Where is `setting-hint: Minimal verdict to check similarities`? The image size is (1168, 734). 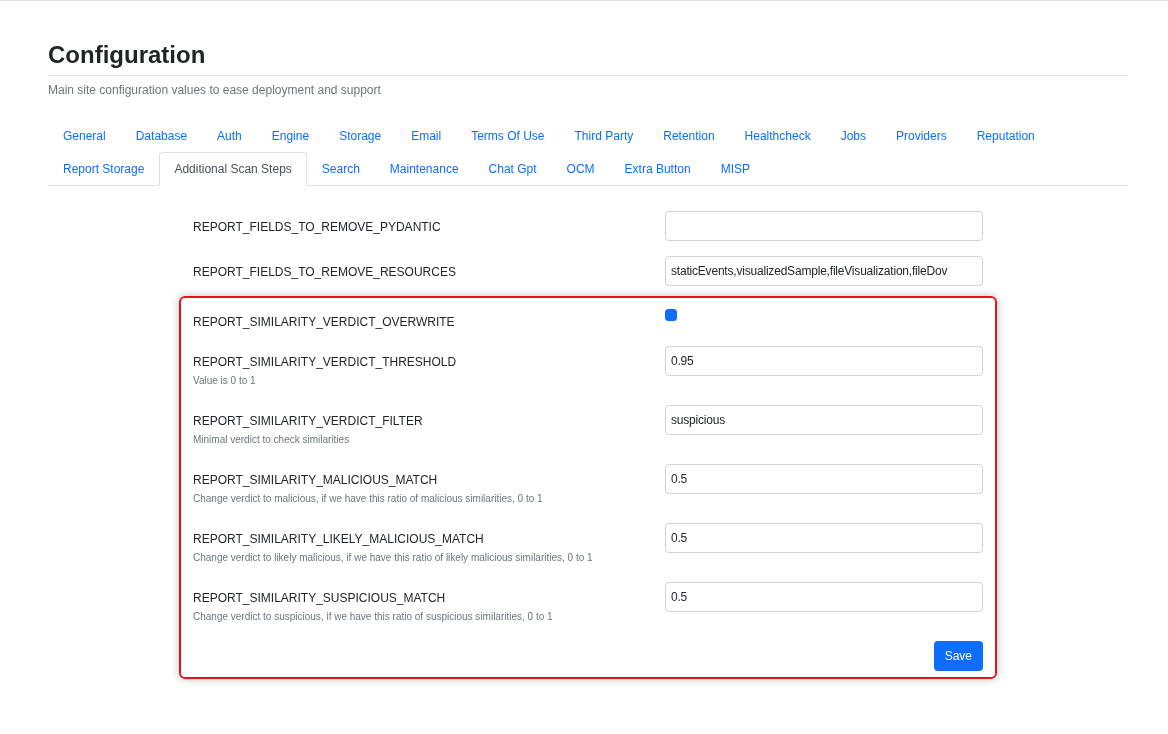 setting-hint: Minimal verdict to check similarities is located at coordinates (272, 439).